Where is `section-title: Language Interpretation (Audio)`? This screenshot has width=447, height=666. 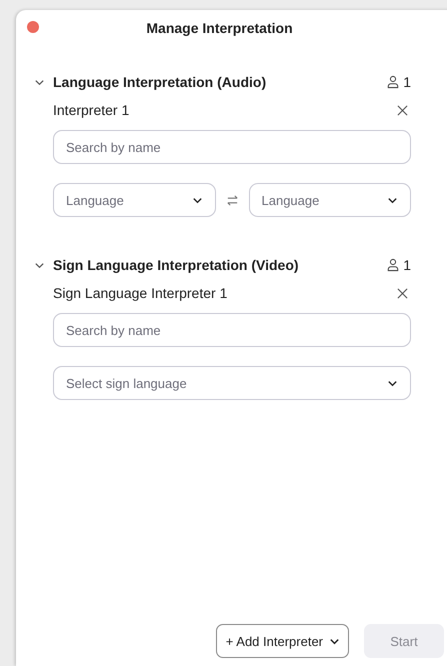
section-title: Language Interpretation (Audio) is located at coordinates (160, 82).